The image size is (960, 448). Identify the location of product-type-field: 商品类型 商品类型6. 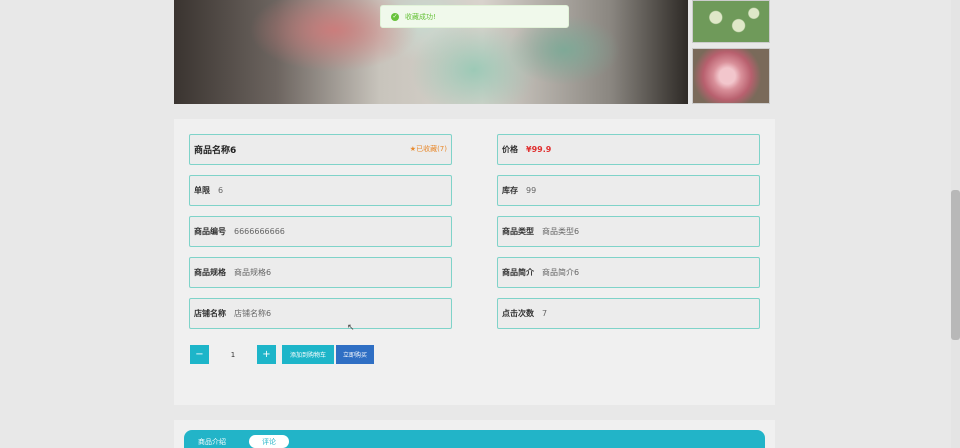
(628, 231).